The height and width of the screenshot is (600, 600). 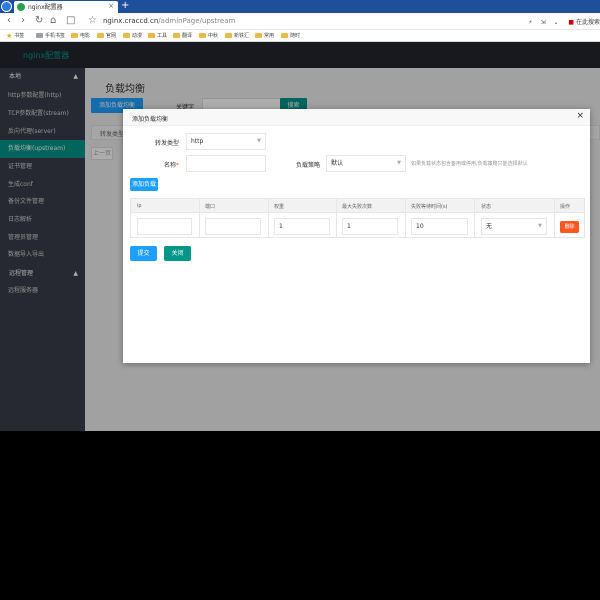 What do you see at coordinates (66, 7) in the screenshot?
I see `browser-tab: nginx配置器 ×` at bounding box center [66, 7].